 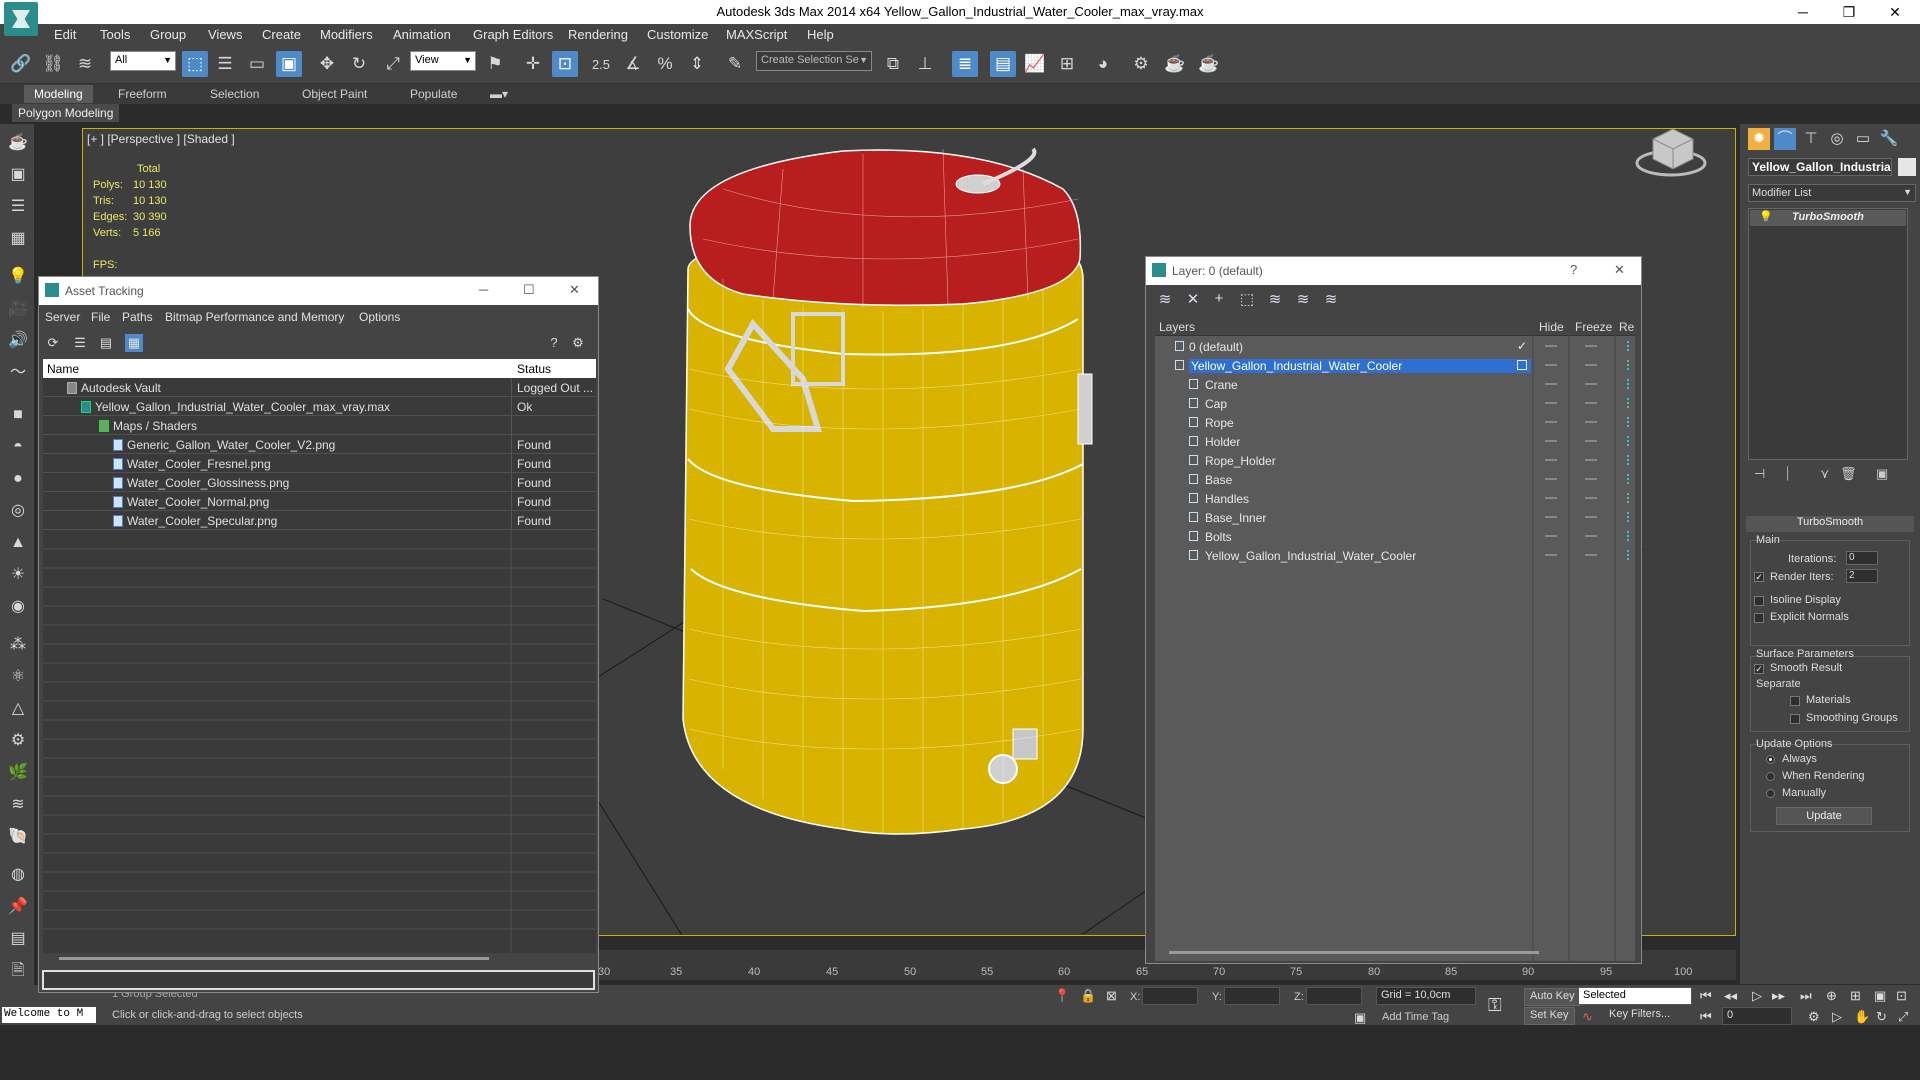 I want to click on list-view-icon: ☰, so click(x=80, y=343).